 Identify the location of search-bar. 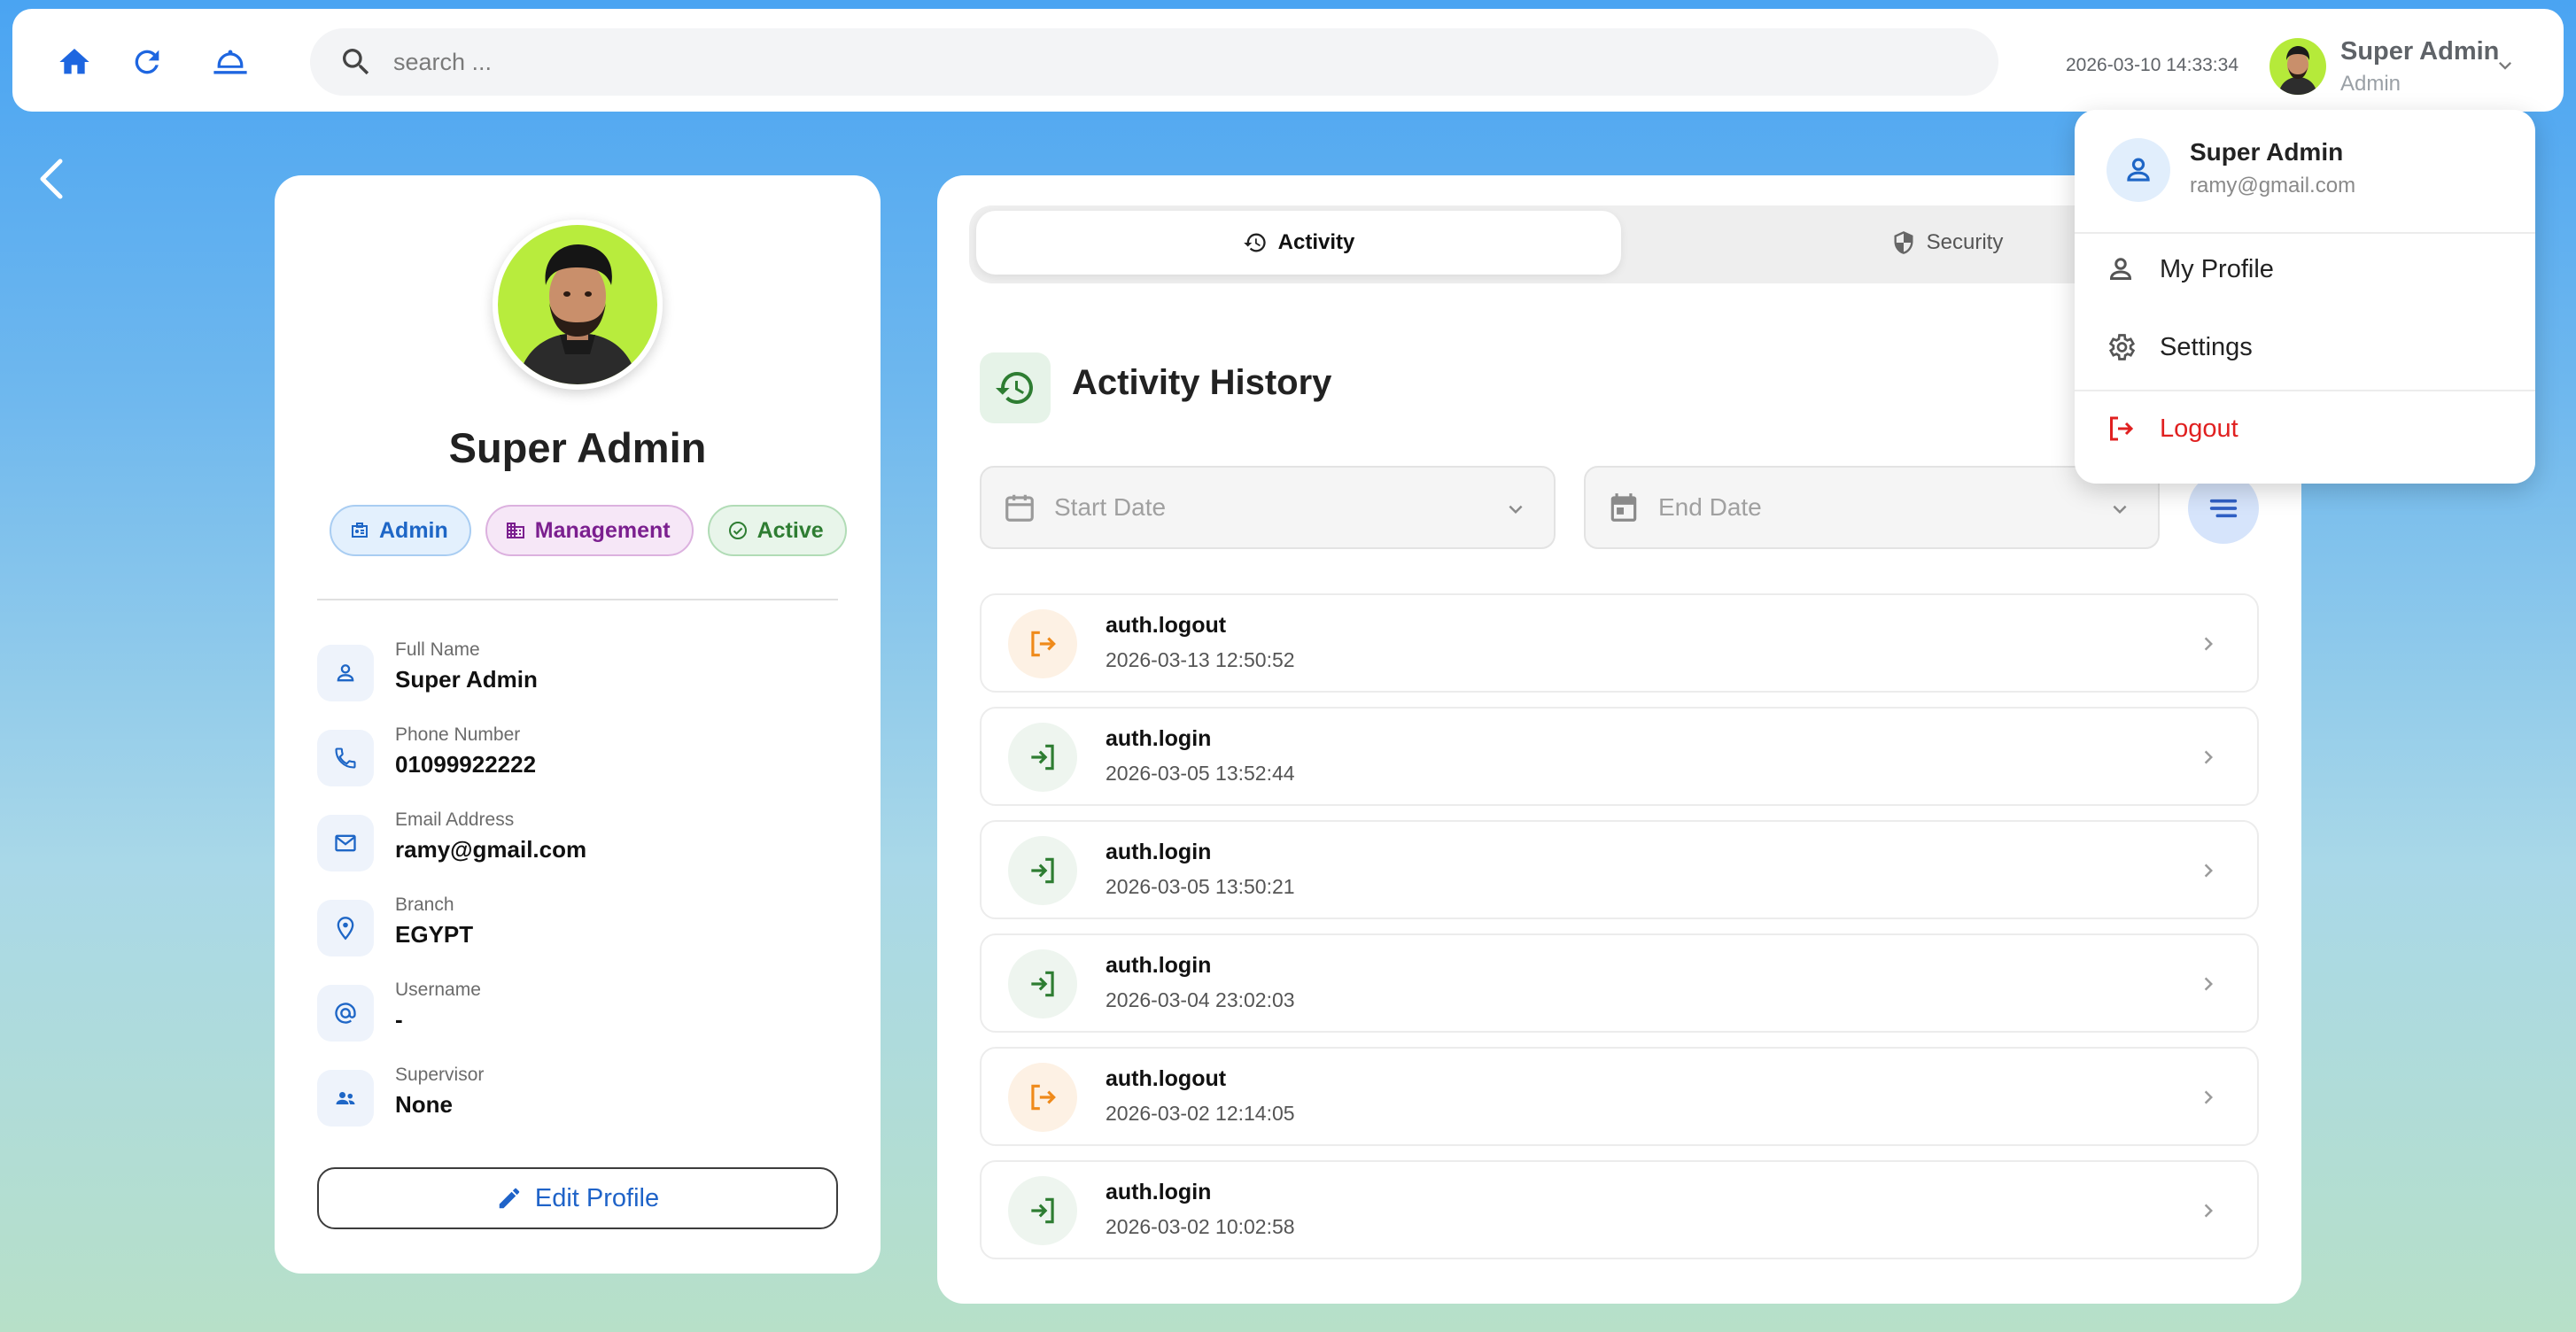
(1154, 62).